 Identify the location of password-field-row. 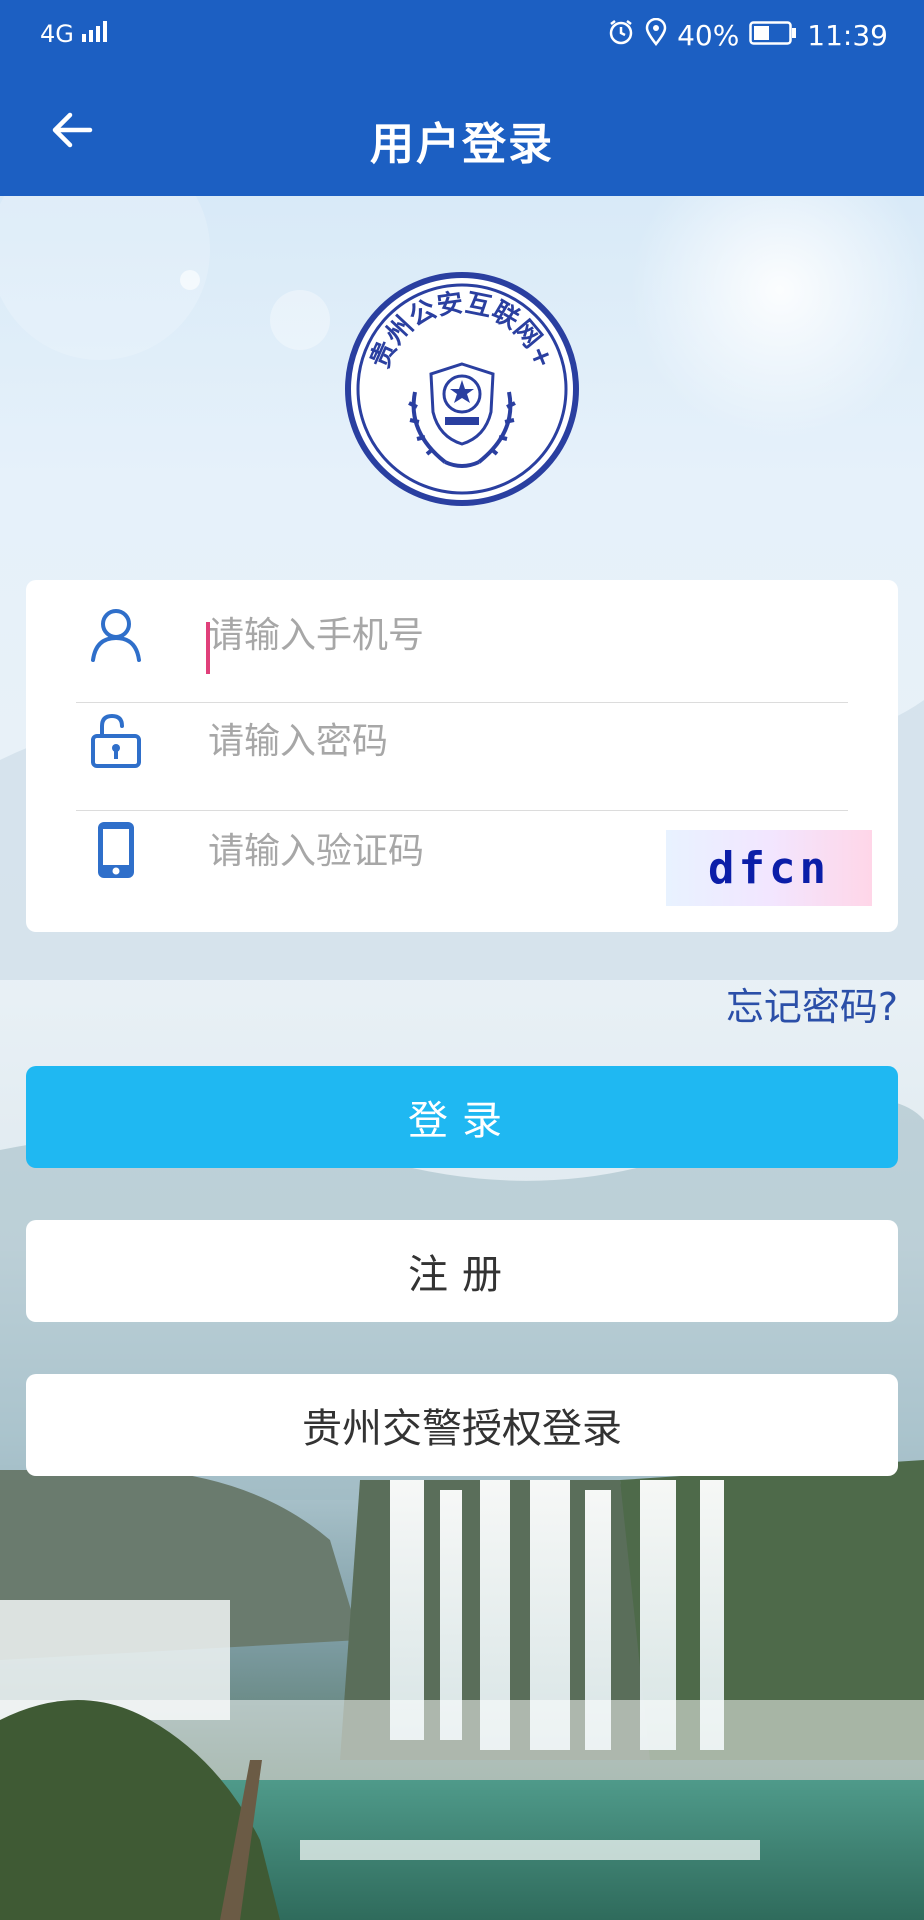
(462, 740).